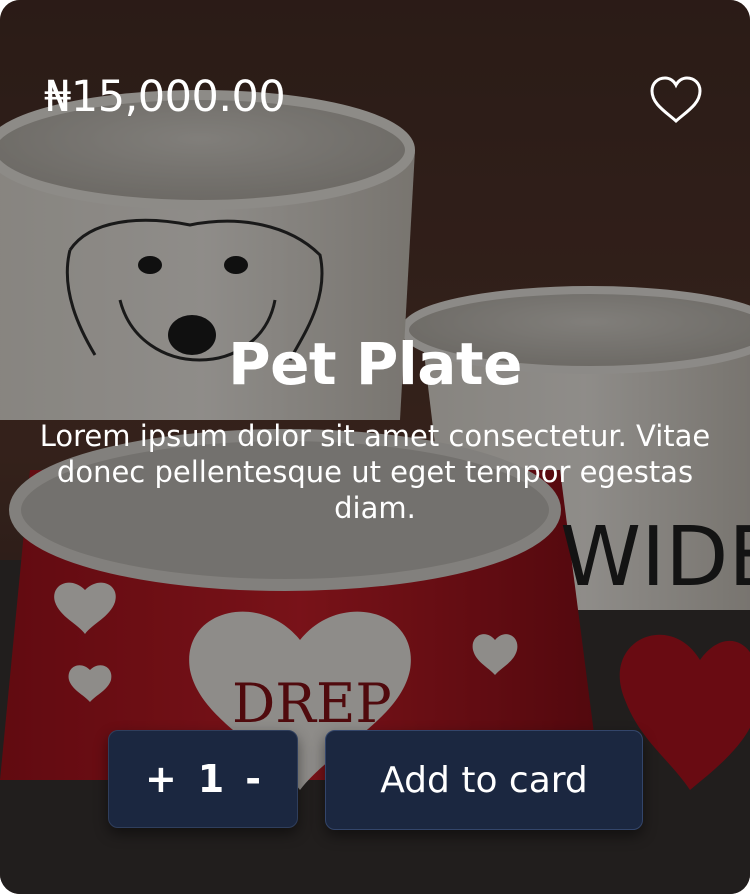  Describe the element at coordinates (211, 779) in the screenshot. I see `quantity-value: 1` at that location.